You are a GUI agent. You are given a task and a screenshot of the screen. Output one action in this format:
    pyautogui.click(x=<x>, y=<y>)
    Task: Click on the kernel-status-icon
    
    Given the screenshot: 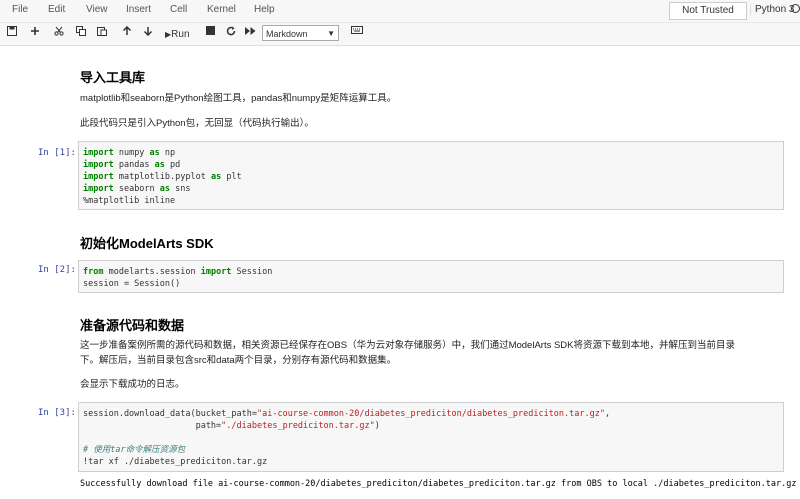 What is the action you would take?
    pyautogui.click(x=795, y=8)
    